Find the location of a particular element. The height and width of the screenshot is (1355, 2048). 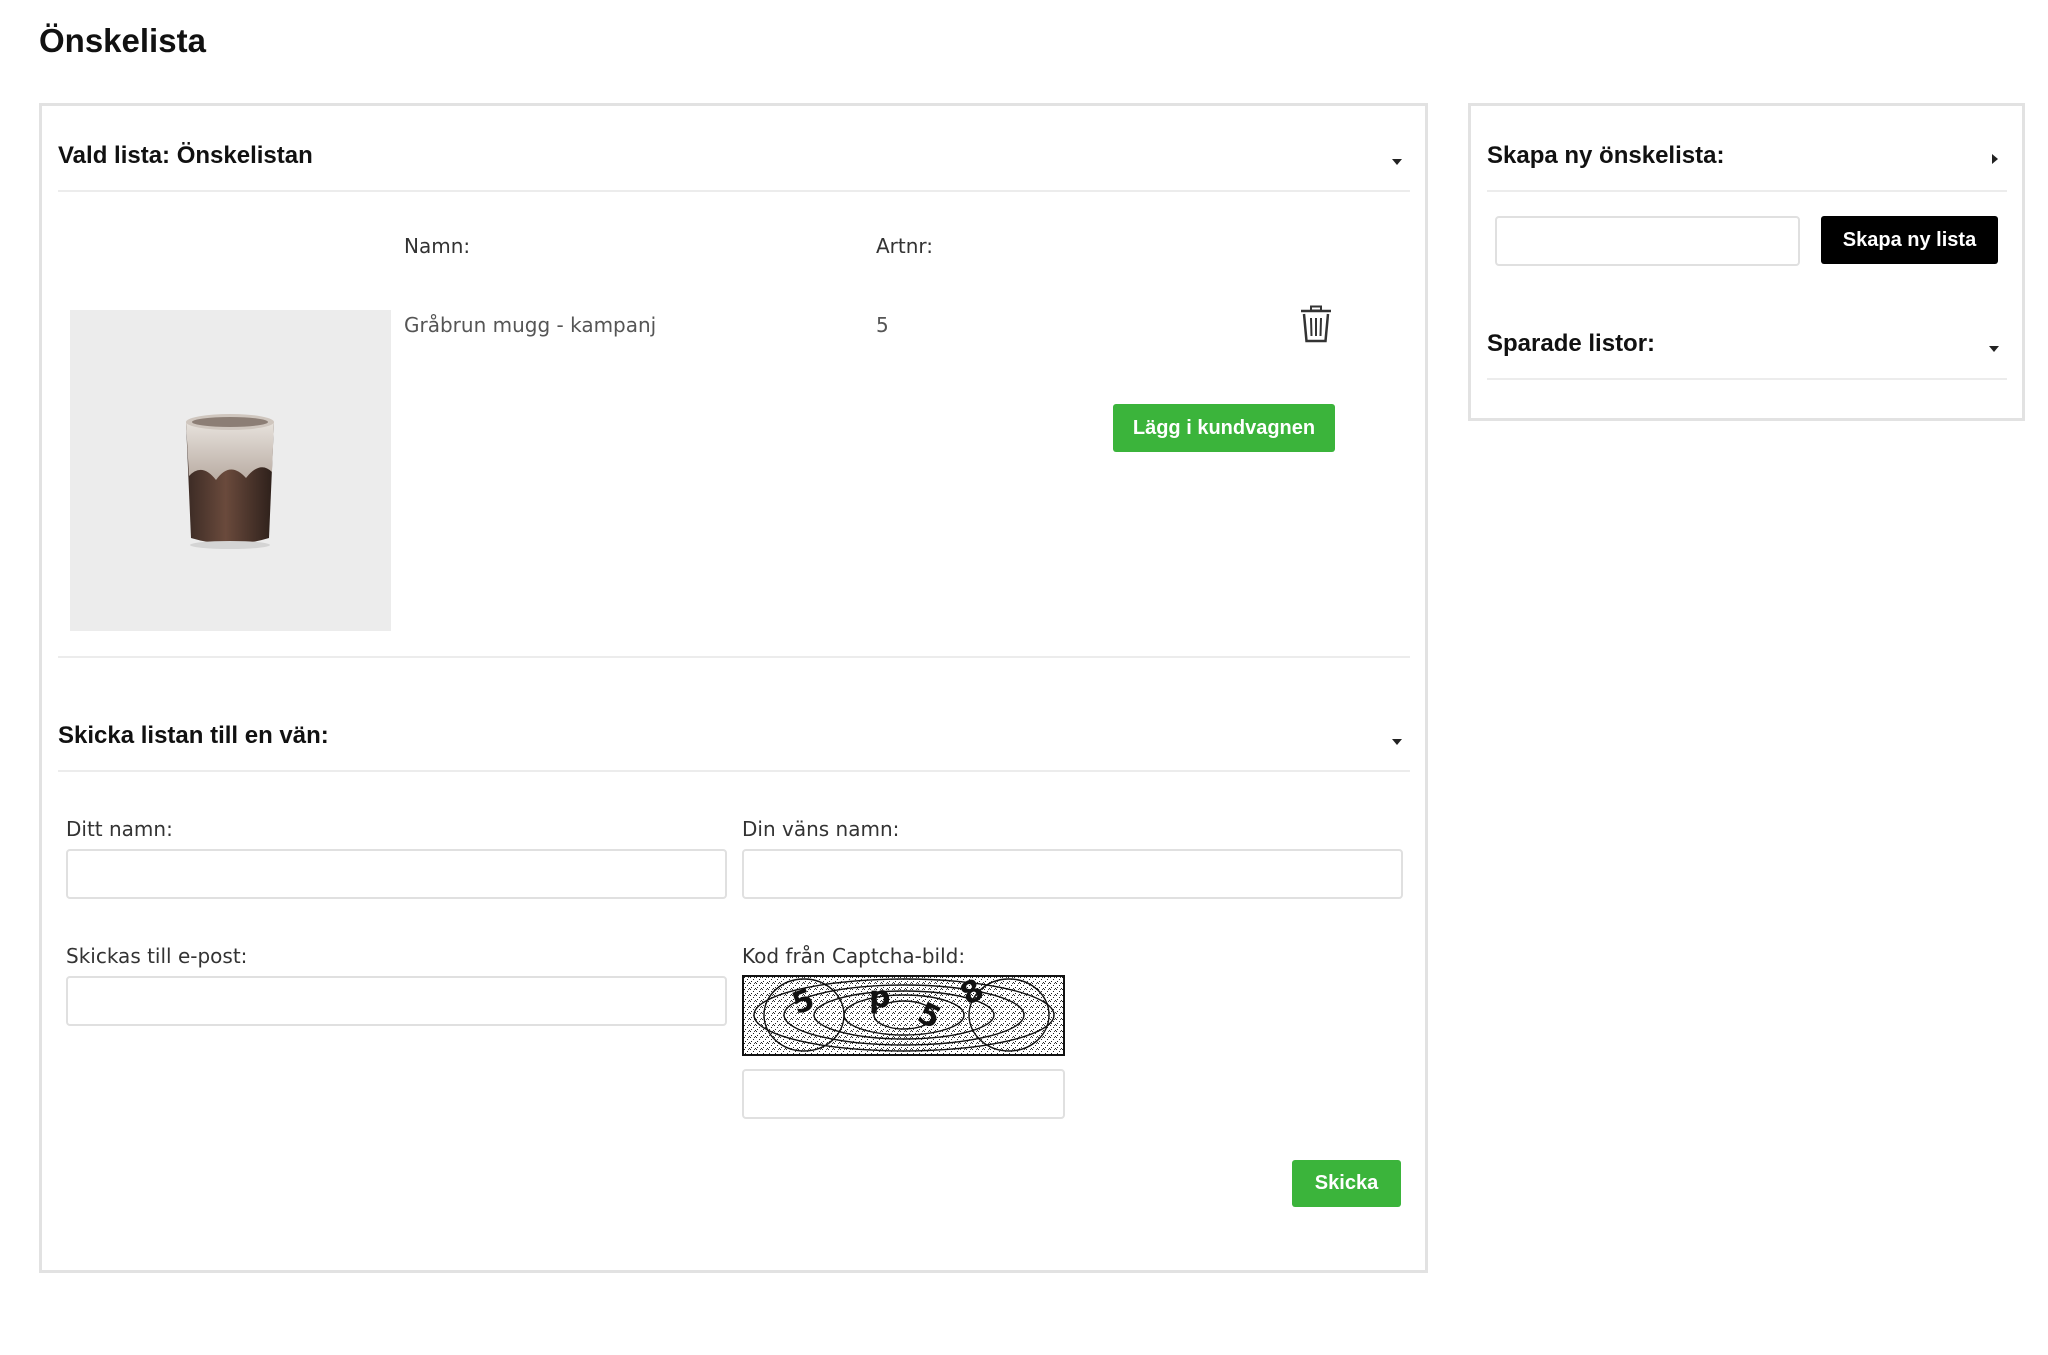

mug-image is located at coordinates (230, 481).